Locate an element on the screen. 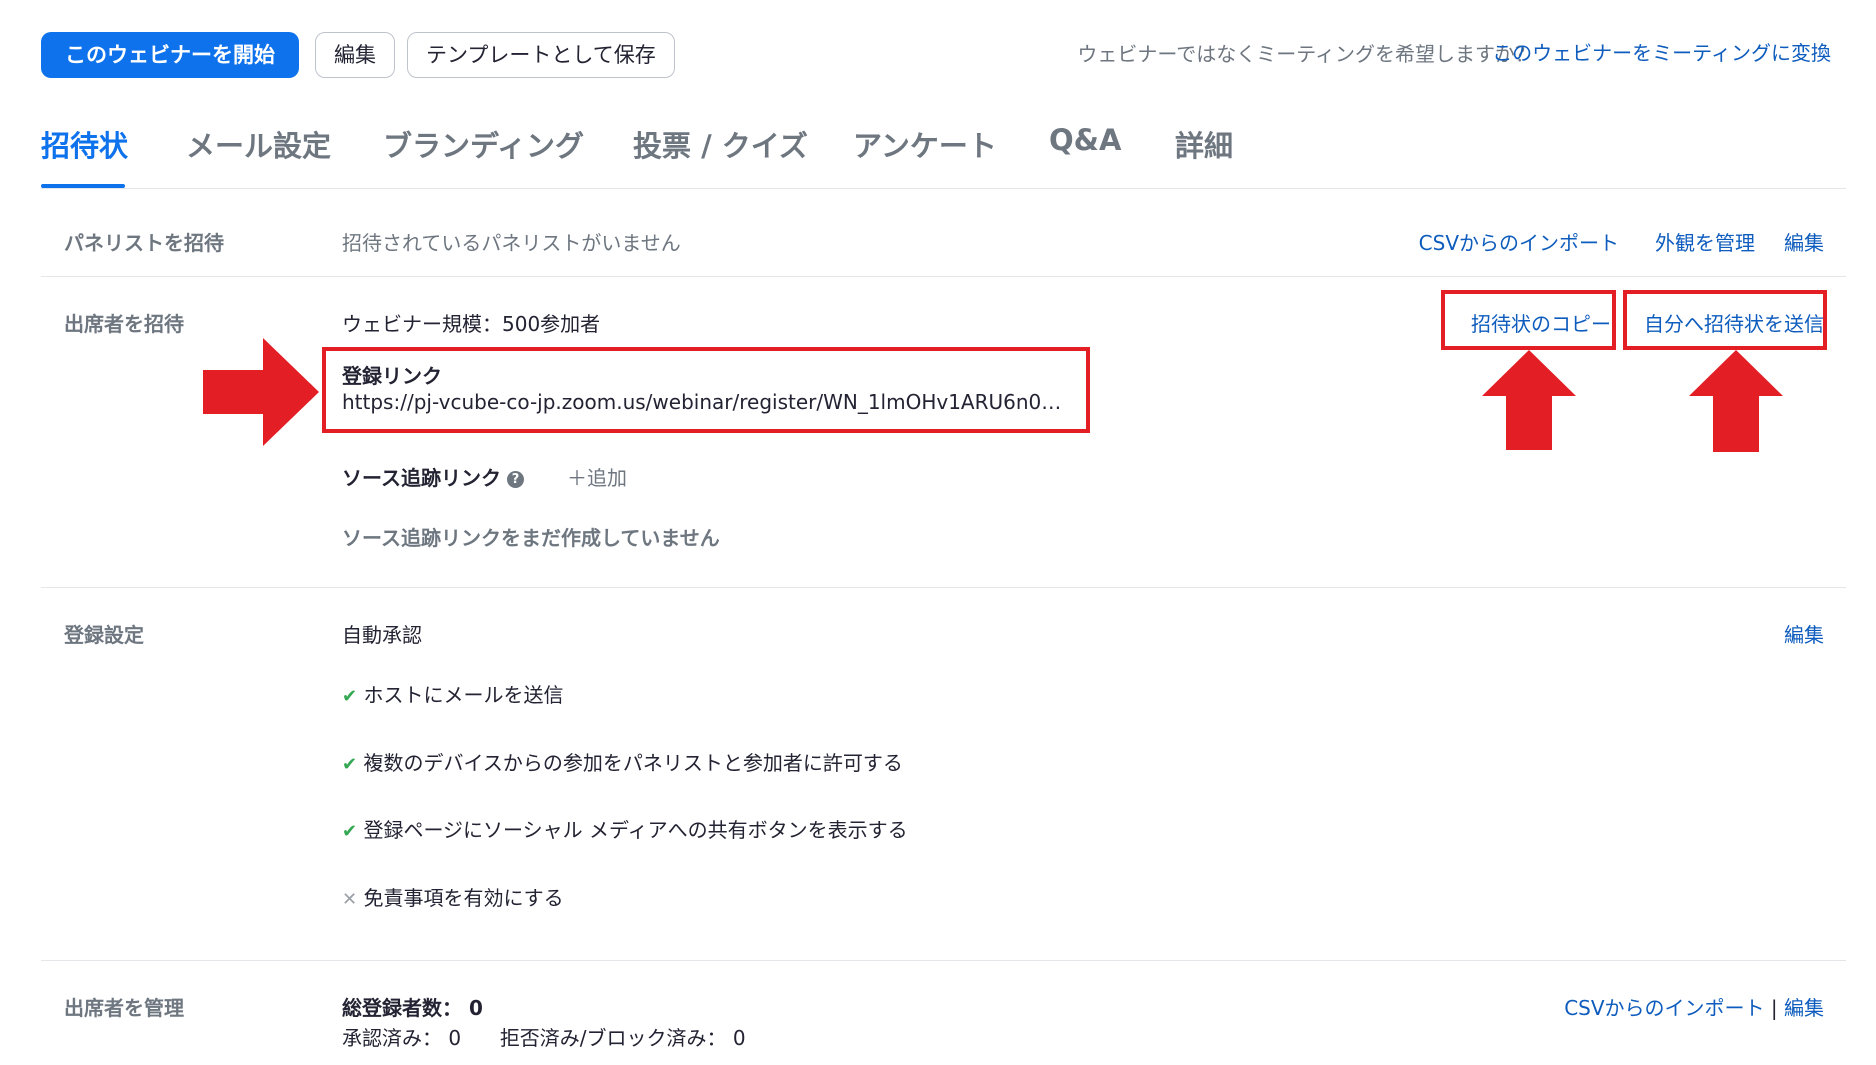 The image size is (1876, 1065). registration-section-label: 登録設定 is located at coordinates (104, 635).